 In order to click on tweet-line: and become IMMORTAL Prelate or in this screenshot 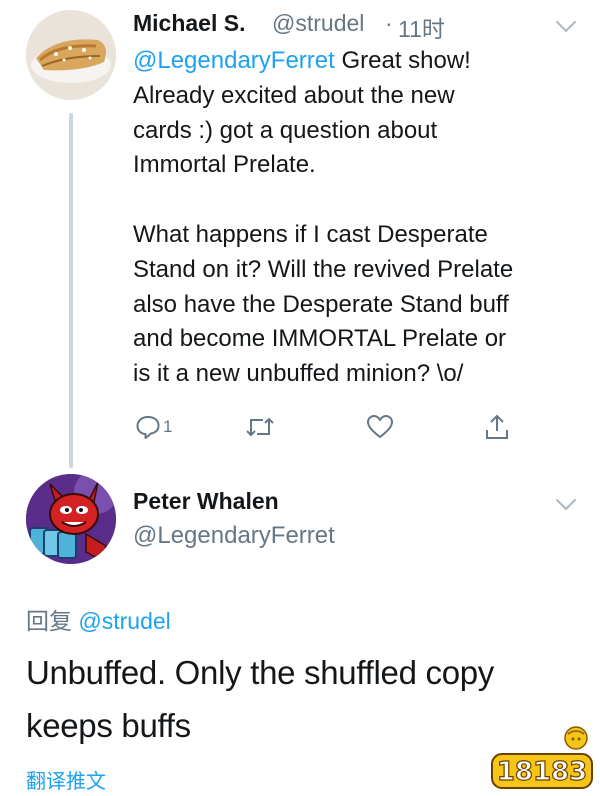, I will do `click(320, 339)`.